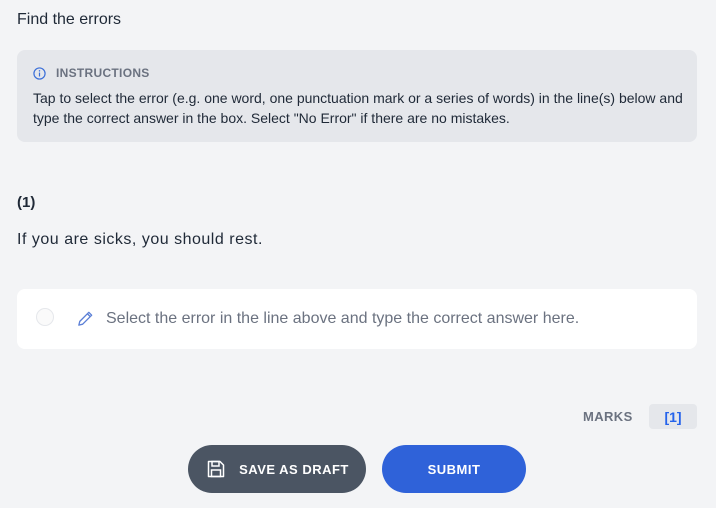  I want to click on question-number: (1), so click(26, 202).